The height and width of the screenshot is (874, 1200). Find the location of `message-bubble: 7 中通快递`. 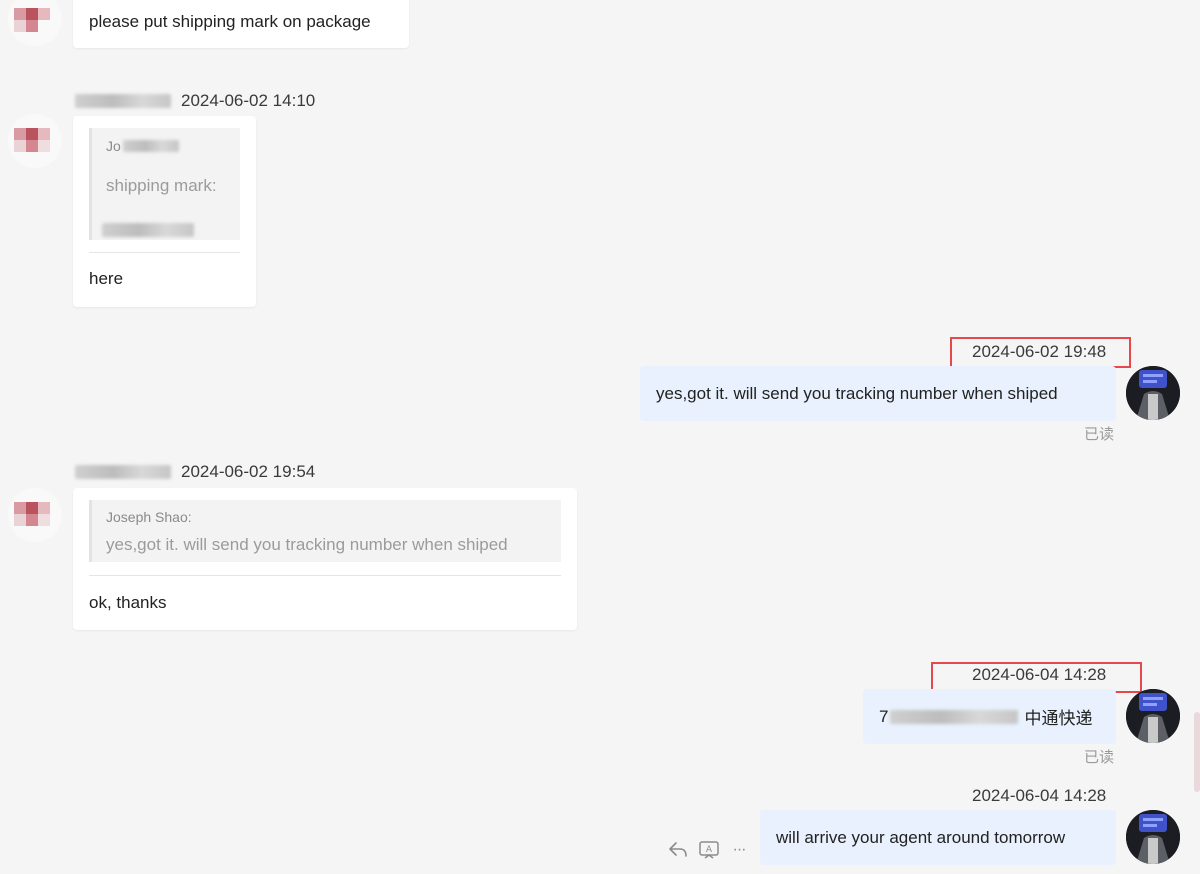

message-bubble: 7 中通快递 is located at coordinates (989, 716).